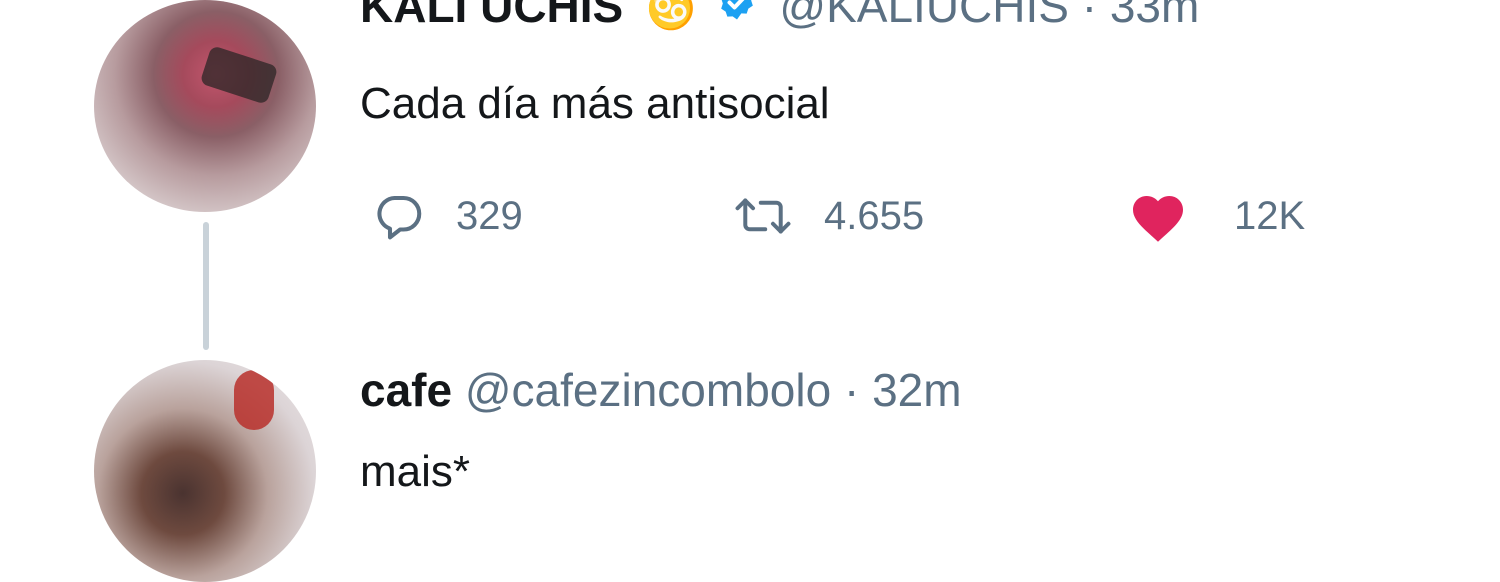 The image size is (1500, 582). Describe the element at coordinates (763, 216) in the screenshot. I see `retweet-icon` at that location.